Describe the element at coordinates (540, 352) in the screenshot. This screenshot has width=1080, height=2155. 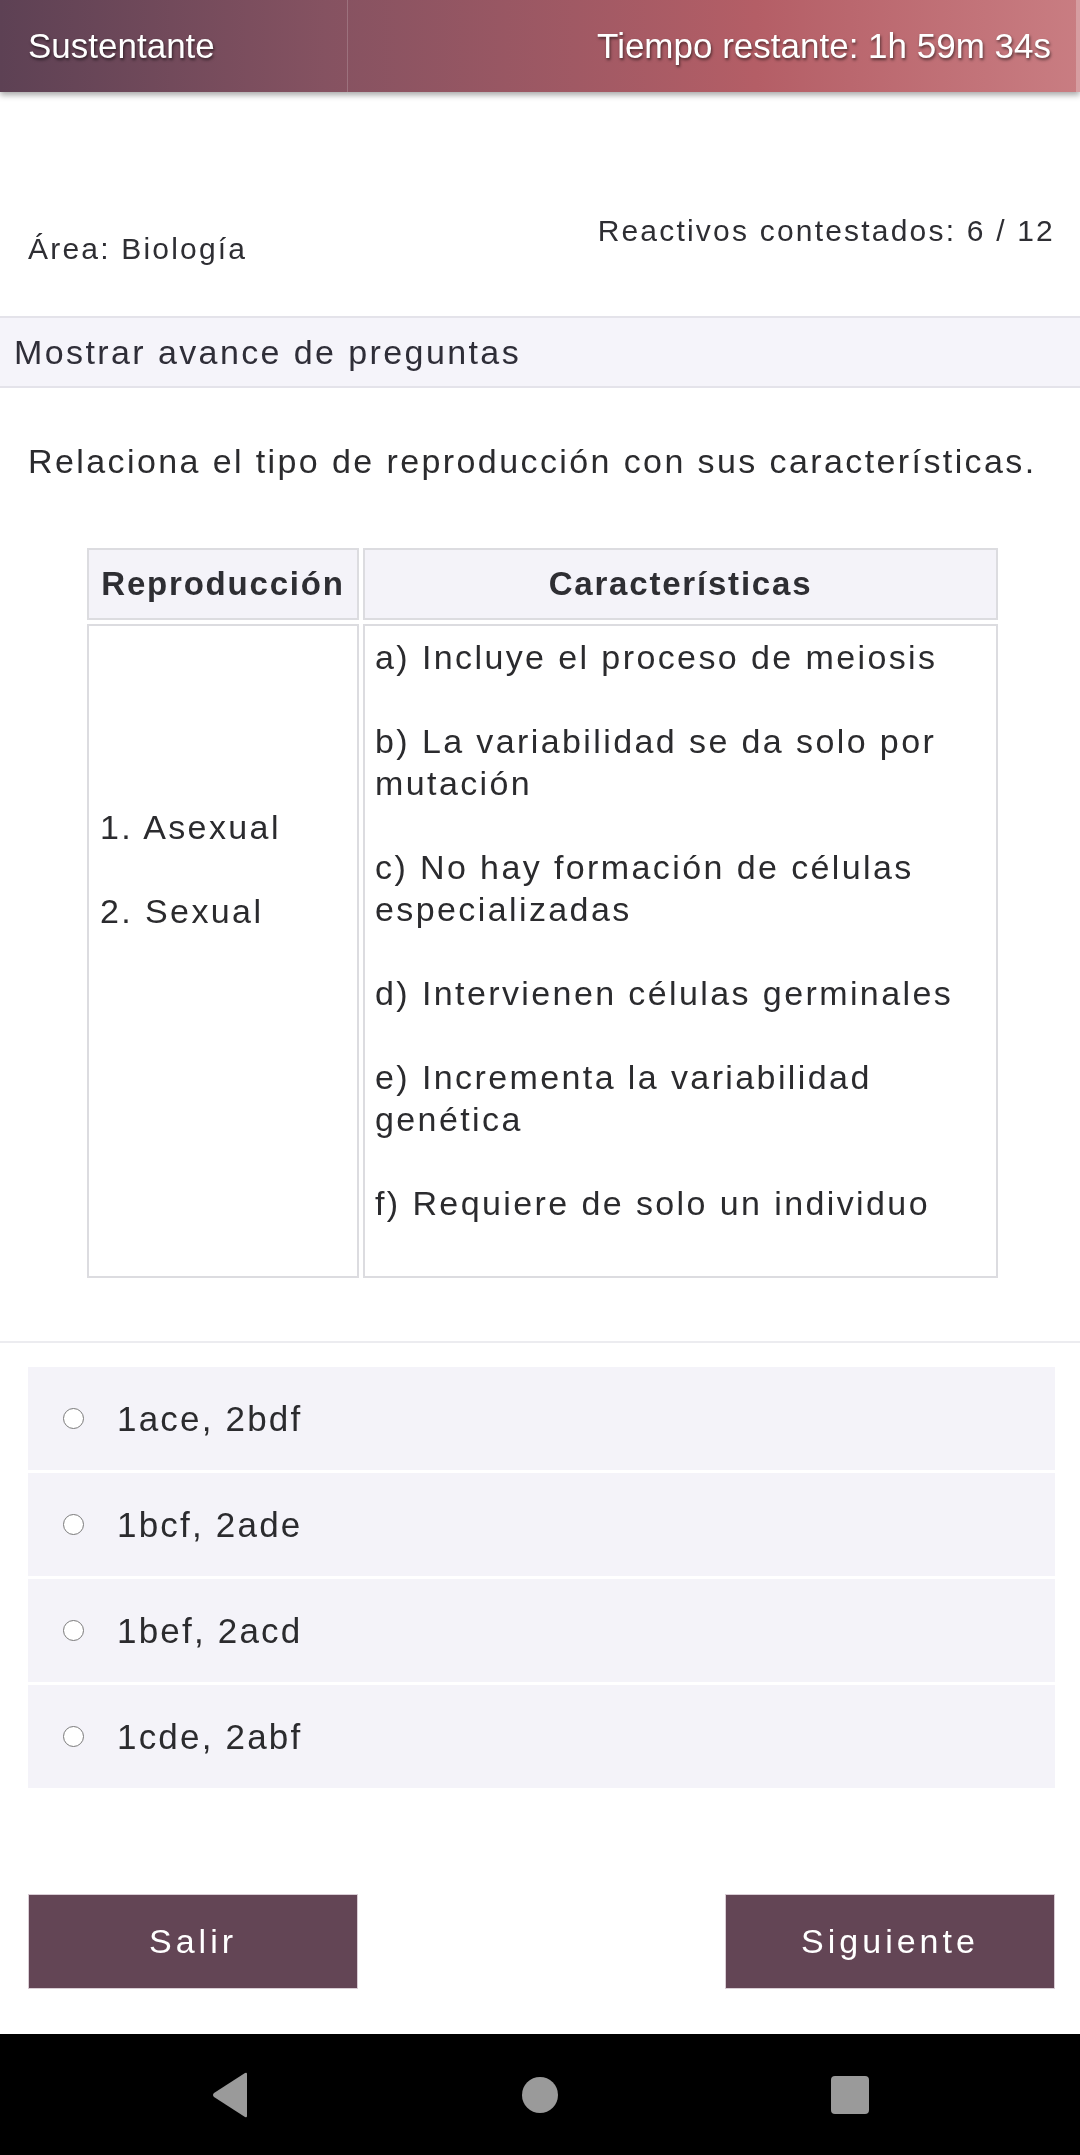
I see `progress-toggle: Mostrar avance de preguntas` at that location.